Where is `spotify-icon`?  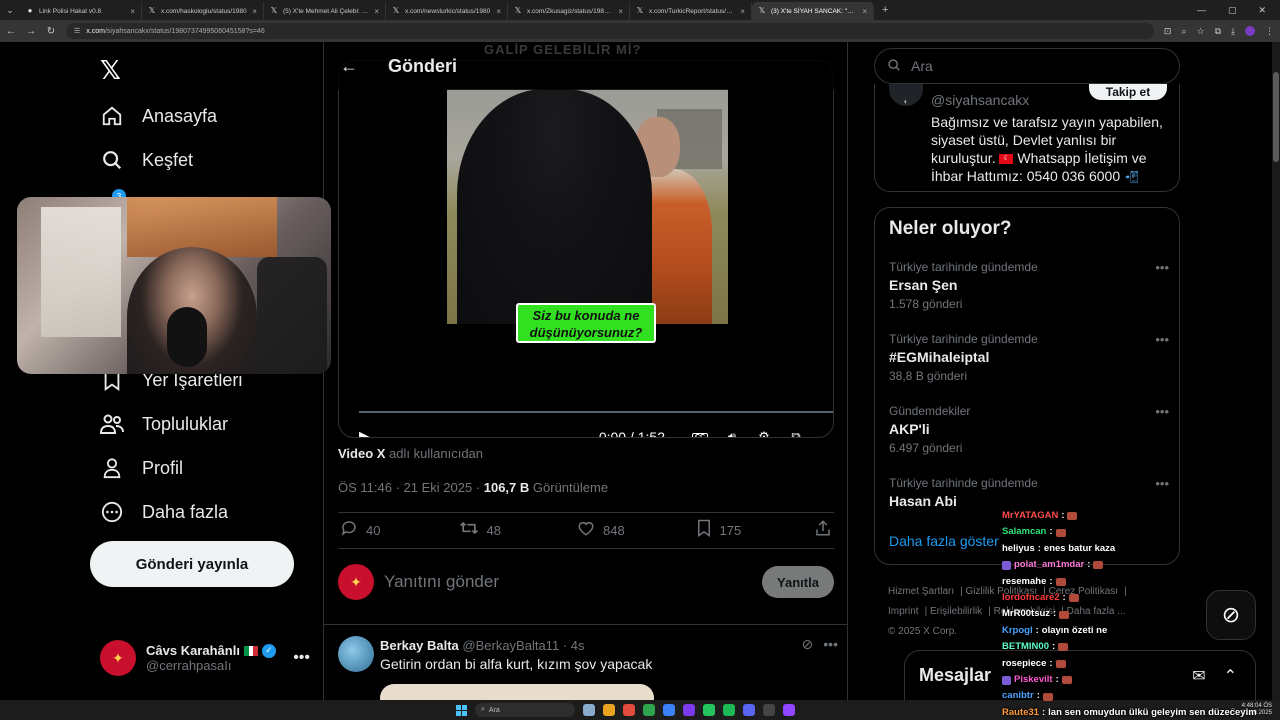
spotify-icon is located at coordinates (729, 710).